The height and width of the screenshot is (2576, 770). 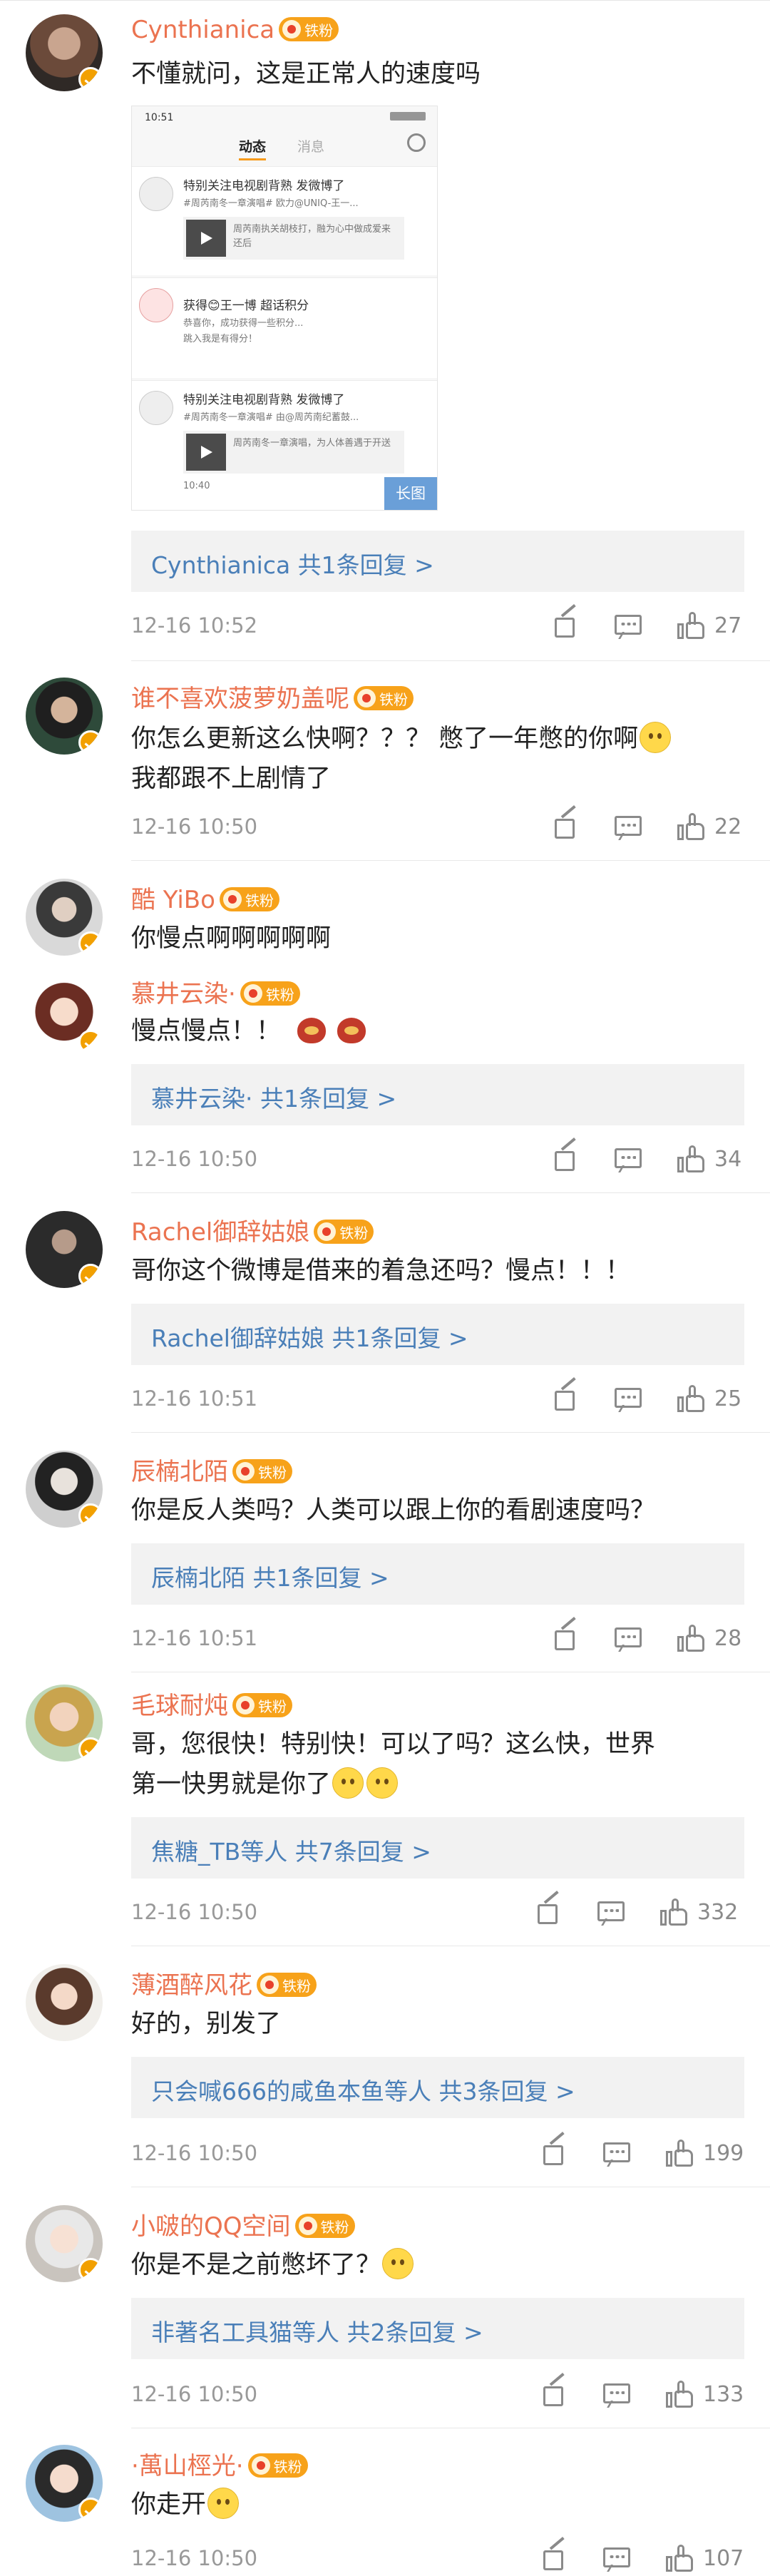 What do you see at coordinates (220, 339) in the screenshot?
I see `preview-row-sub: 跳入我是有得分！` at bounding box center [220, 339].